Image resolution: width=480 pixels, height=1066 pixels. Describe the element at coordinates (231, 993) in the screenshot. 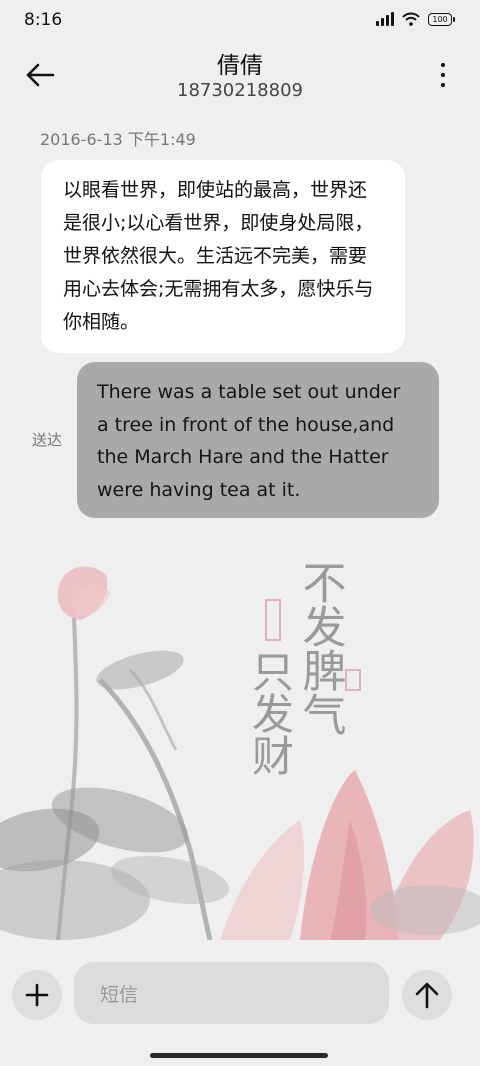

I see `message-input: 短信` at that location.